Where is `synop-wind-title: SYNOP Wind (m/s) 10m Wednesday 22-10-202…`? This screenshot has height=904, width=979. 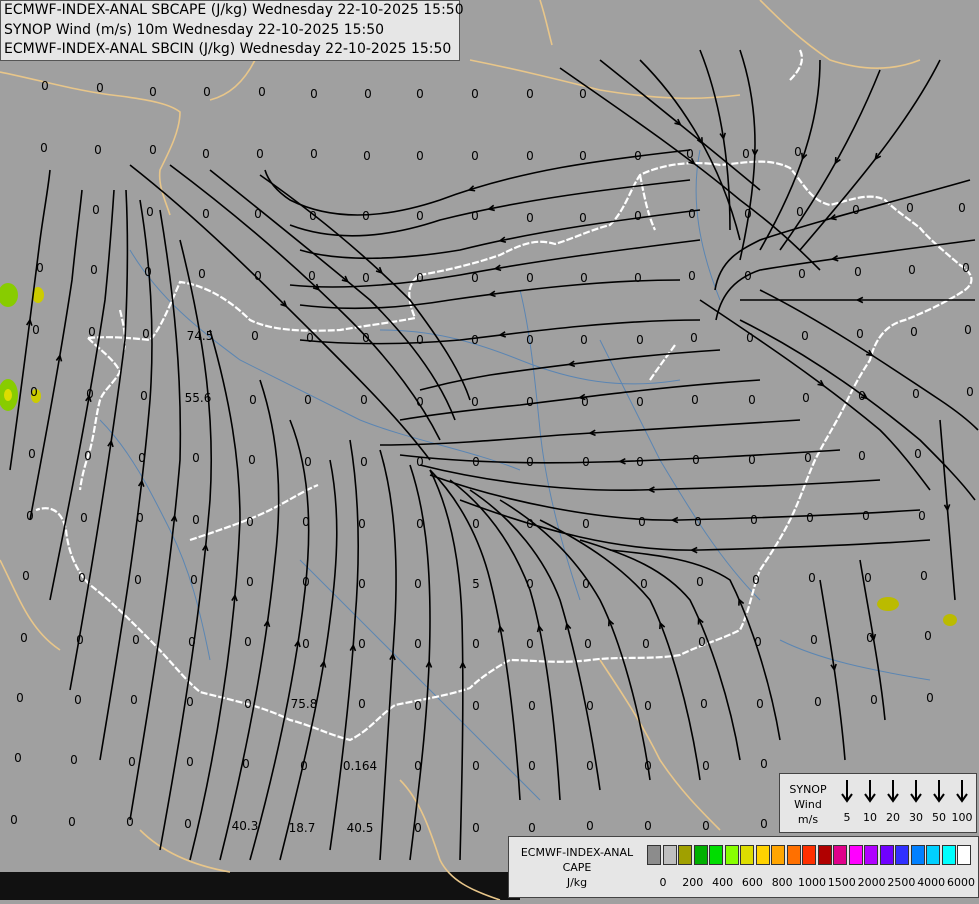 synop-wind-title: SYNOP Wind (m/s) 10m Wednesday 22-10-202… is located at coordinates (194, 29).